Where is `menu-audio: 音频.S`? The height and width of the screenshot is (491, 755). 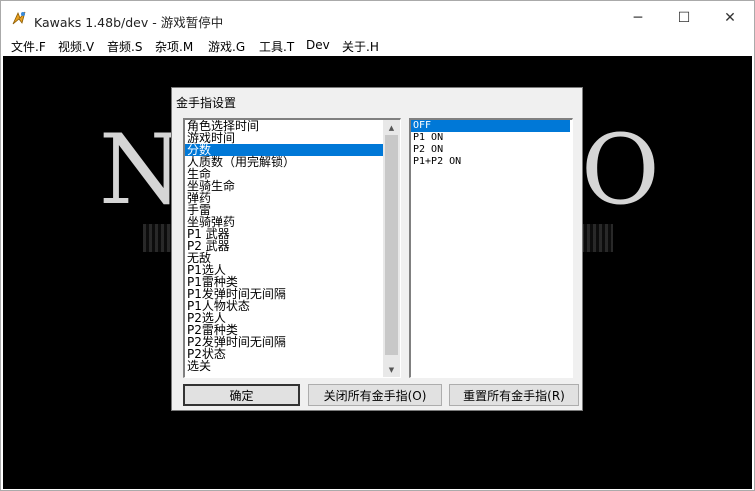
menu-audio: 音频.S is located at coordinates (124, 46).